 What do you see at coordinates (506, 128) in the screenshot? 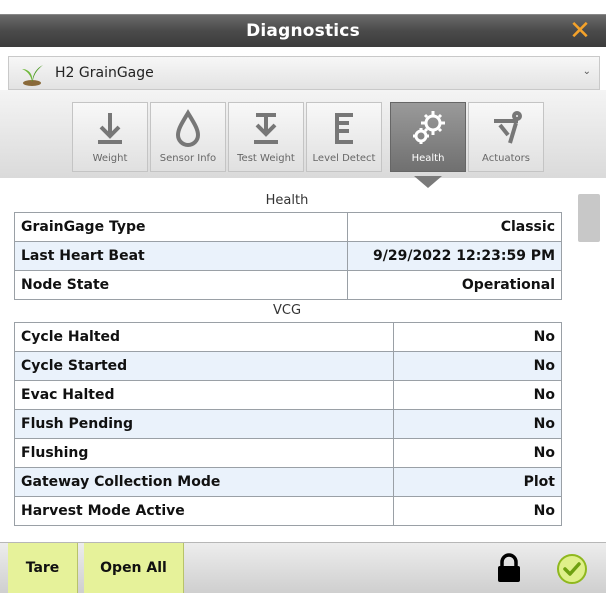
I see `actuator-icon` at bounding box center [506, 128].